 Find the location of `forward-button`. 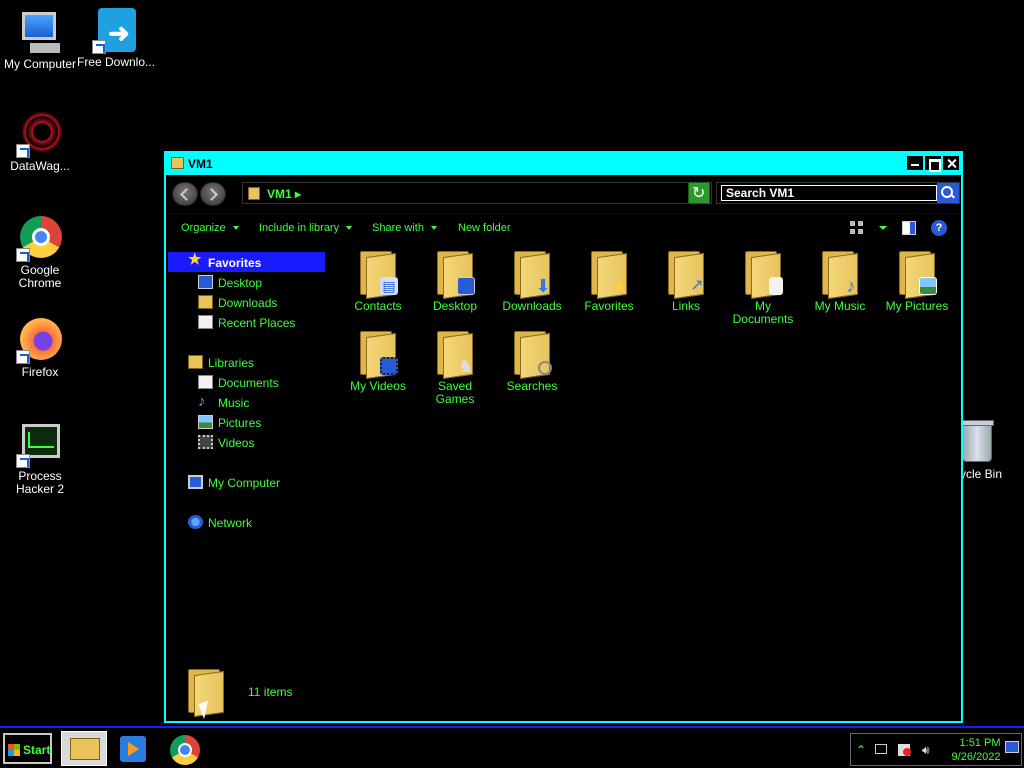

forward-button is located at coordinates (213, 194).